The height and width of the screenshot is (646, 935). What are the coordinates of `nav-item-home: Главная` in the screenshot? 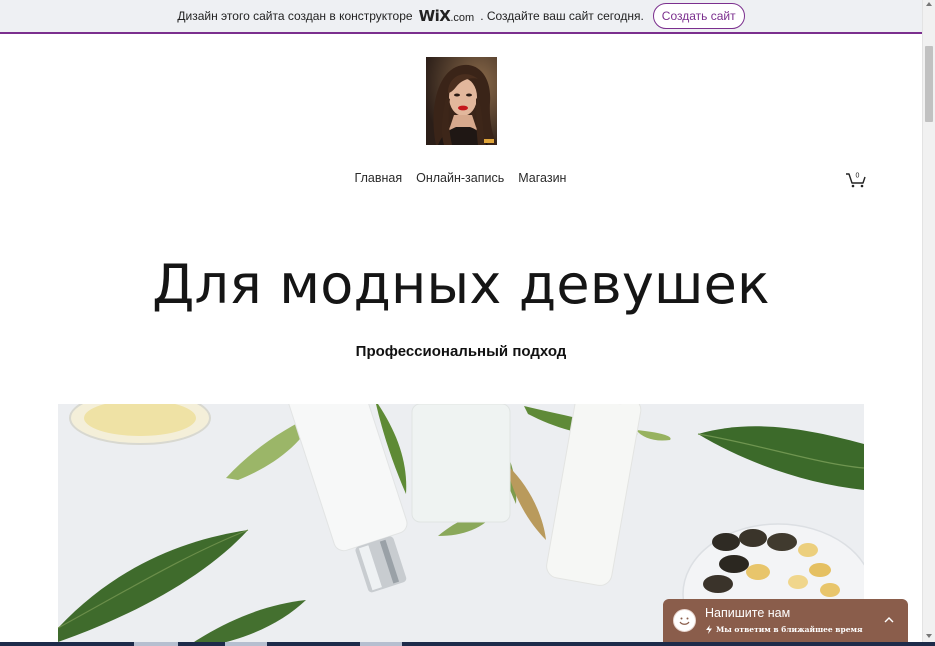 It's located at (379, 178).